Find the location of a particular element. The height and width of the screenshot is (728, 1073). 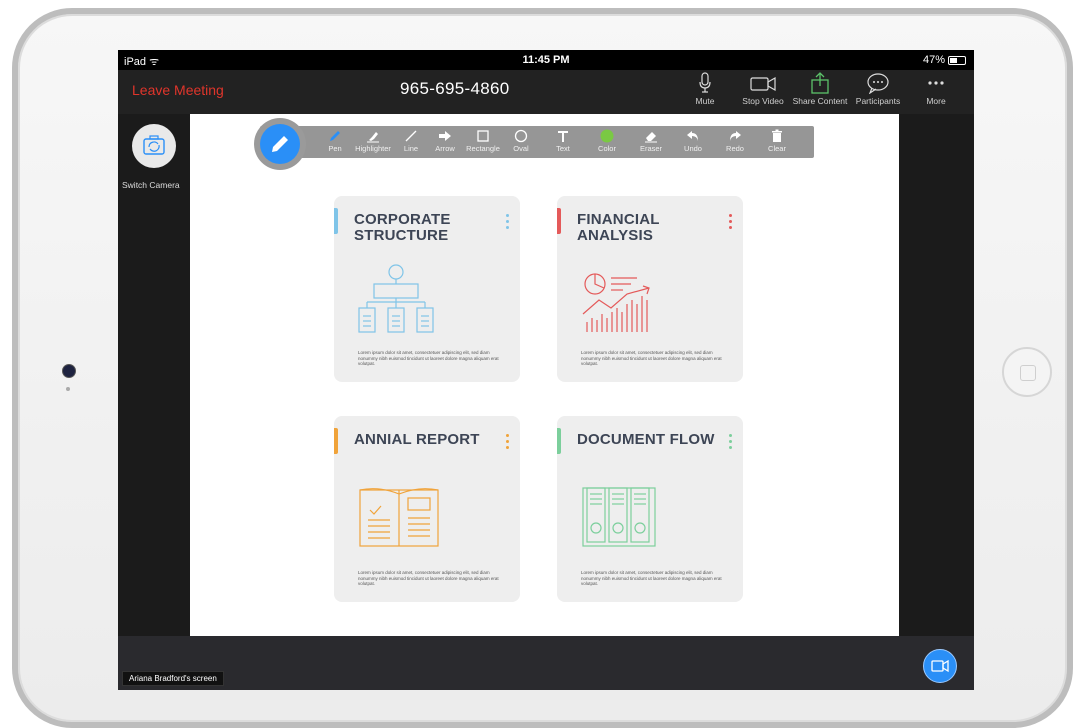

arrow-icon is located at coordinates (445, 136).